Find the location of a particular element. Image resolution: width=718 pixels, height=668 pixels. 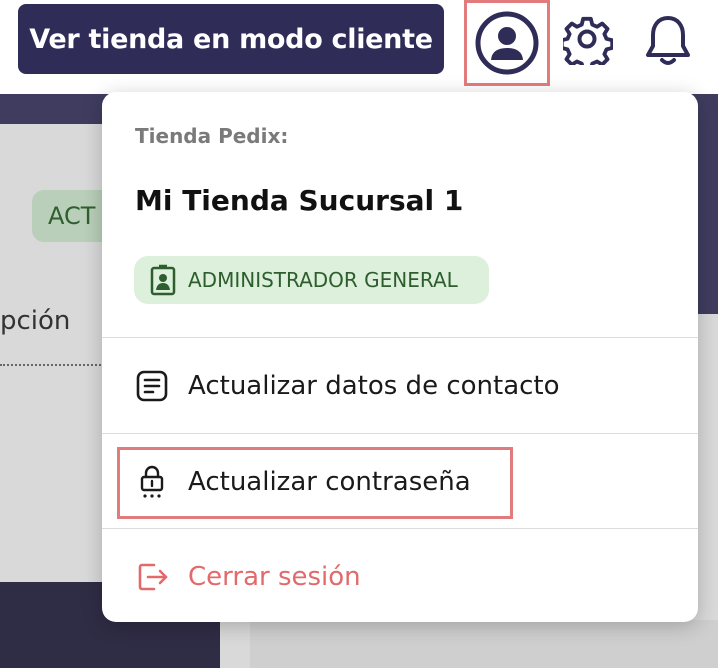

update-contact-item: Actualizar datos de contacto is located at coordinates (347, 386).